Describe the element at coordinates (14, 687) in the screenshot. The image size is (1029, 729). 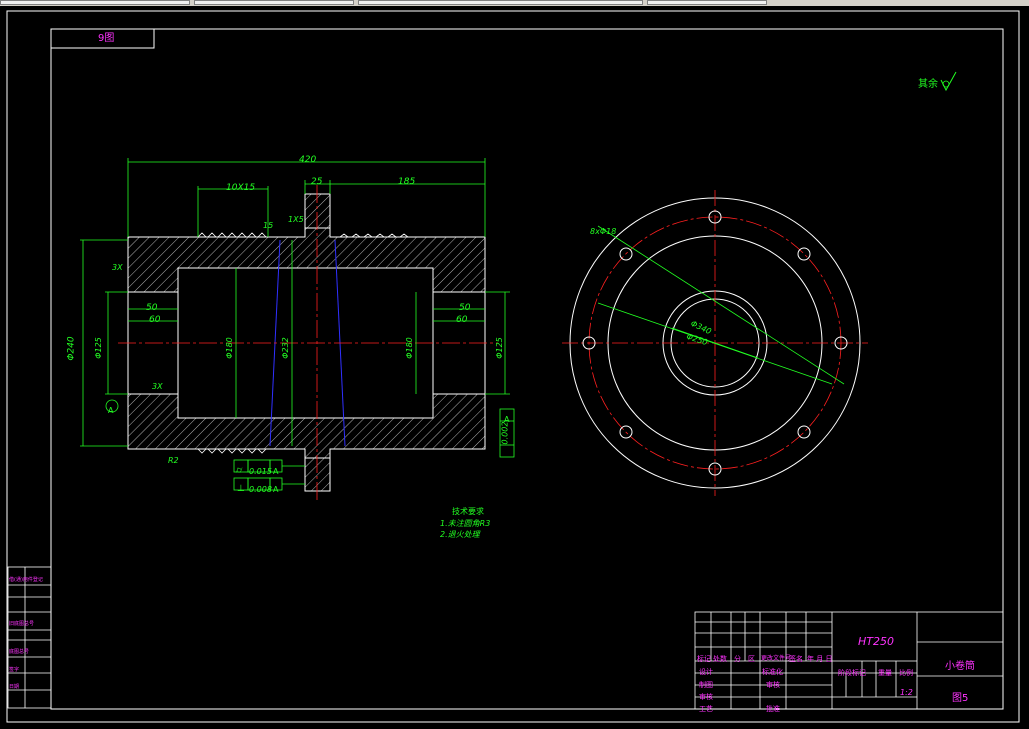
I see `strip-item-4: 日期` at that location.